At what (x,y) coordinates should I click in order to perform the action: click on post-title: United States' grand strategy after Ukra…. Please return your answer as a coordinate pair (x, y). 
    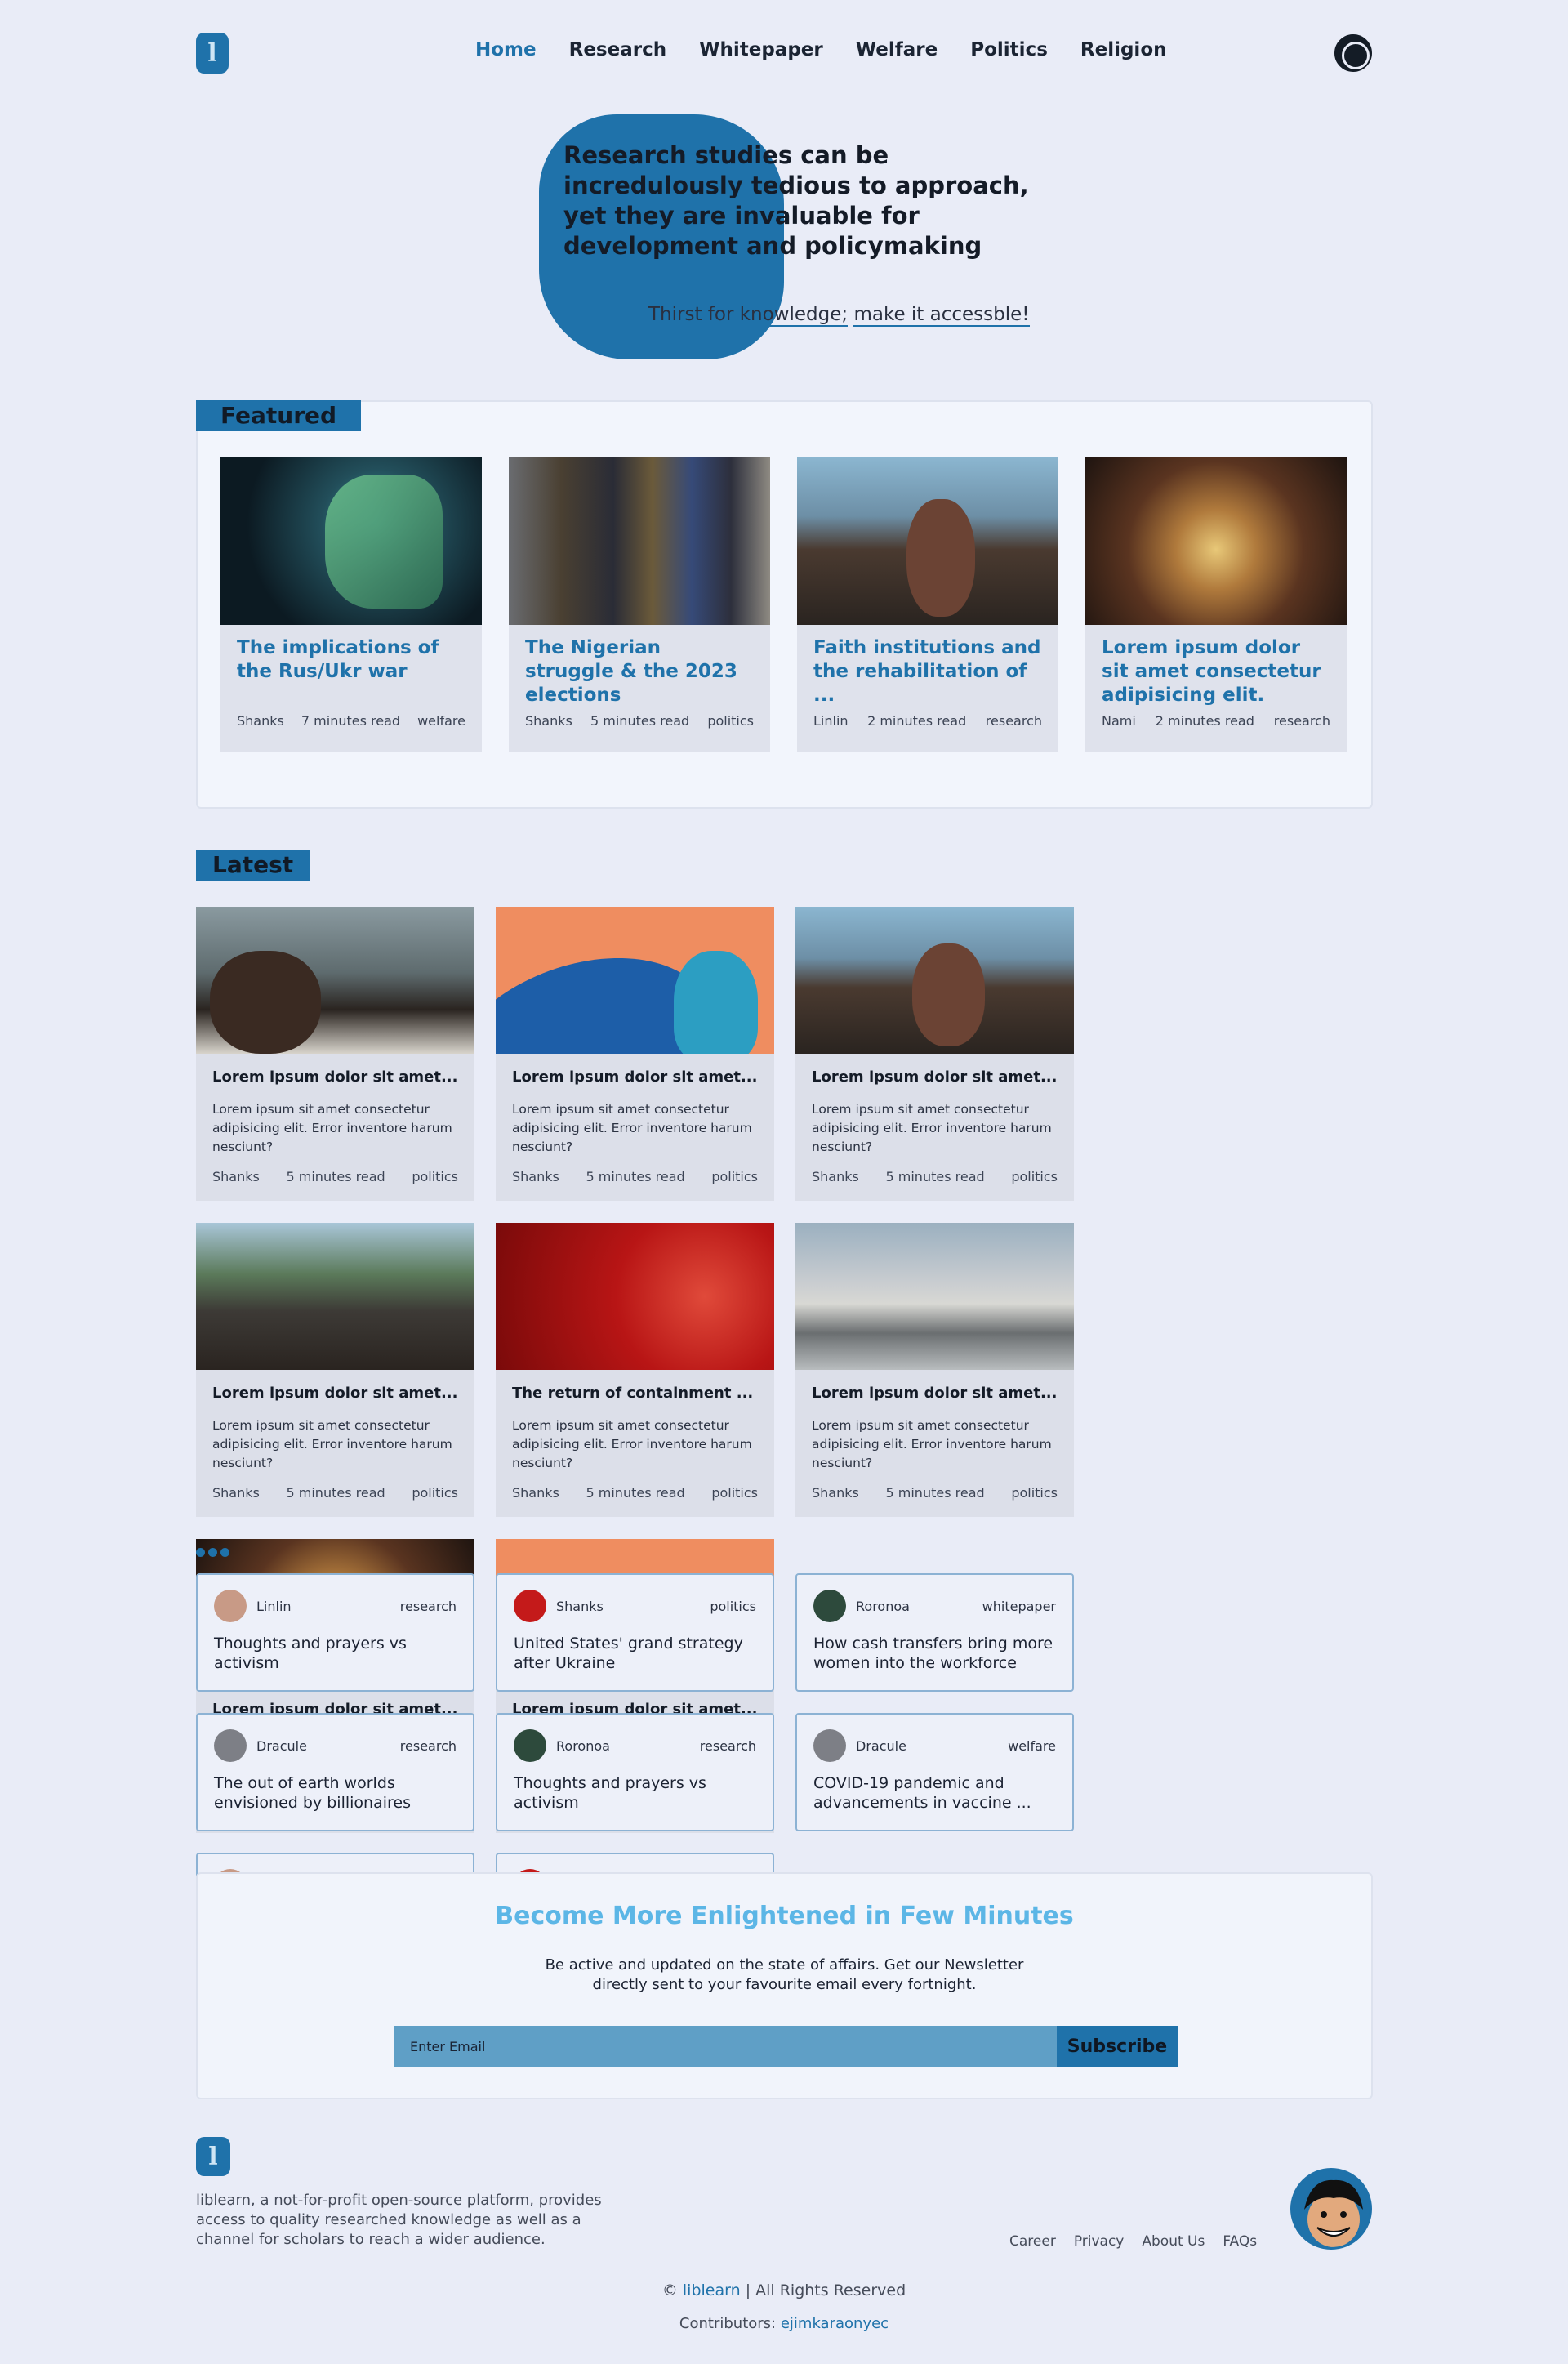
    Looking at the image, I should click on (635, 1653).